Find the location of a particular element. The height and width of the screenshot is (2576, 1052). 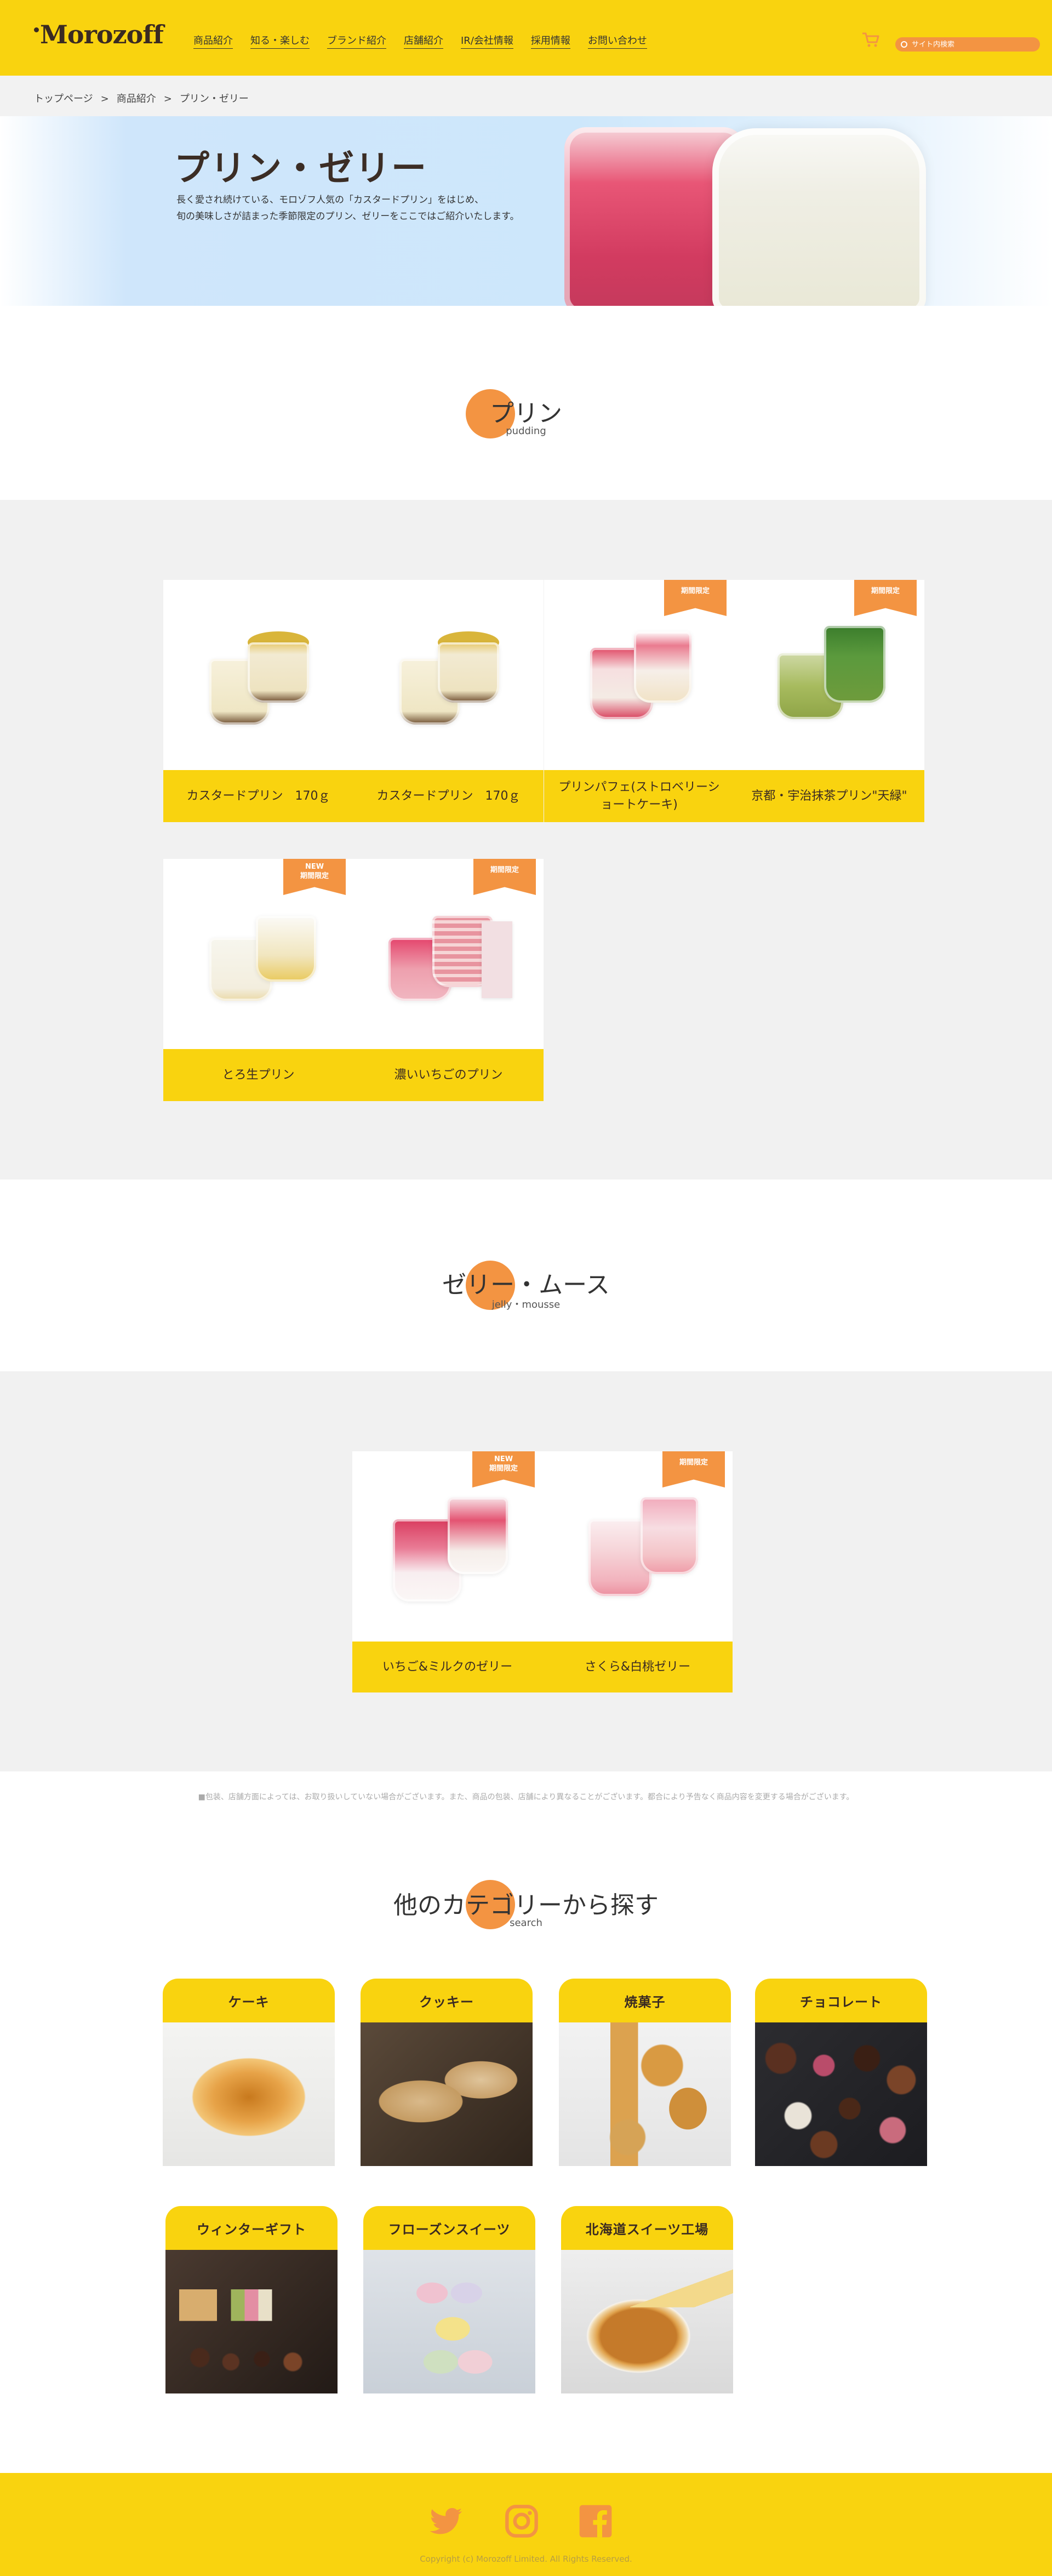

jelly-section-heading: ゼリー・ムース jelly・mousse is located at coordinates (526, 1286).